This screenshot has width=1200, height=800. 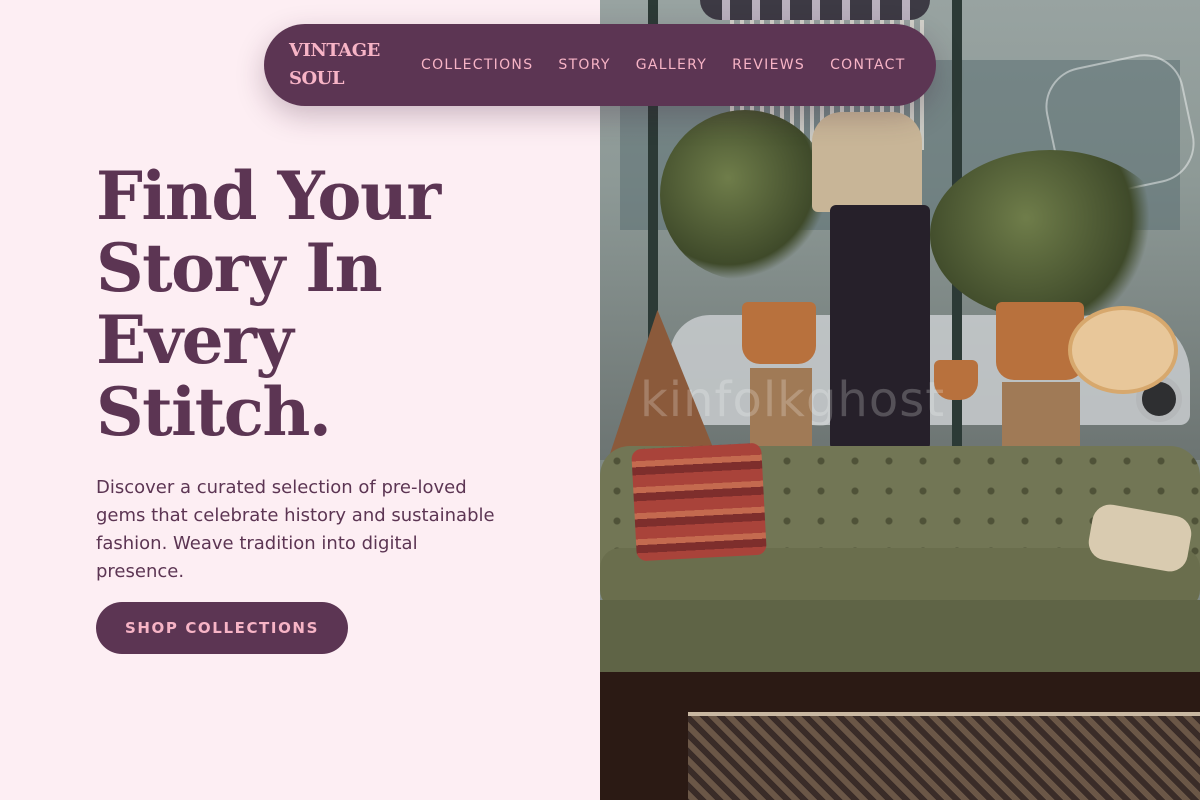 I want to click on nav-link-collections: COLLECTIONS, so click(x=477, y=65).